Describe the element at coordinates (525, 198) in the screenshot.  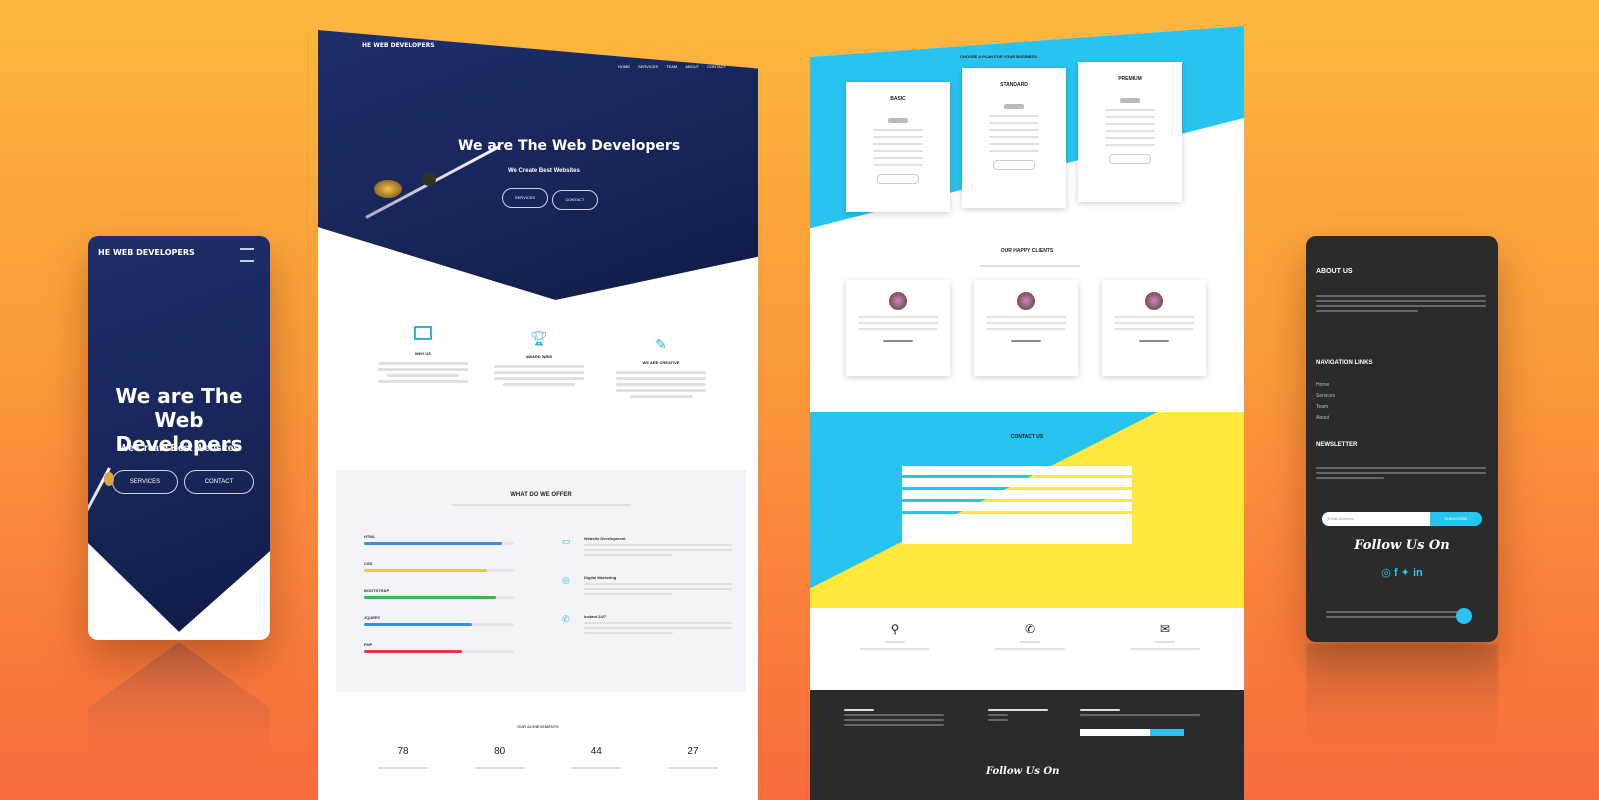
I see `desktop-services-button: SERVICES` at that location.